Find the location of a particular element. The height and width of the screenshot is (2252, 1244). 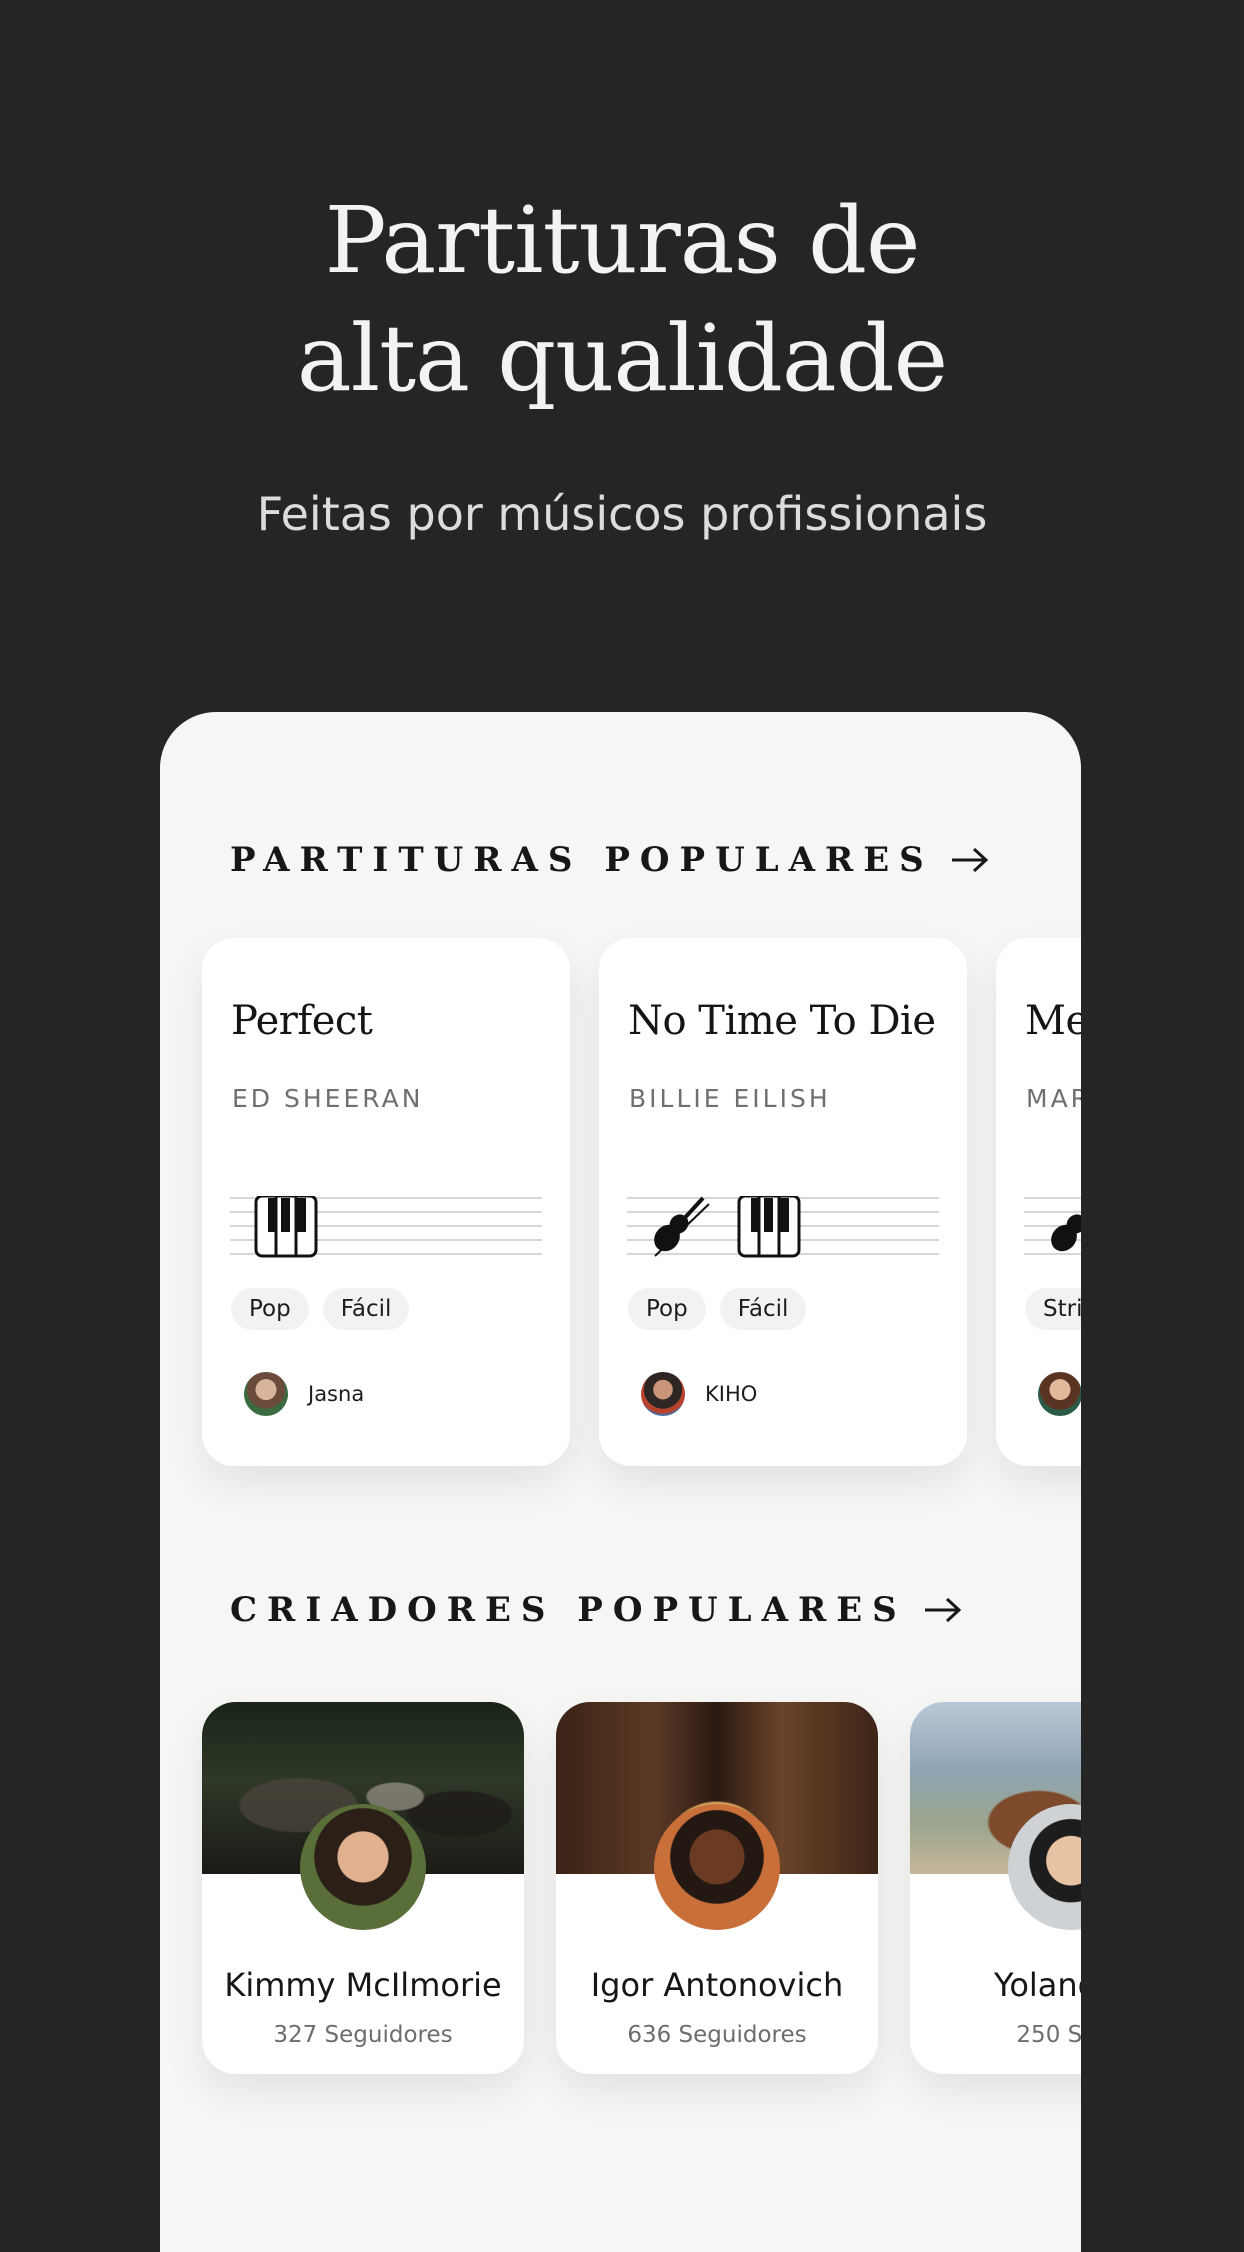

creator-name: Kimmy McIlmorie is located at coordinates (363, 1985).